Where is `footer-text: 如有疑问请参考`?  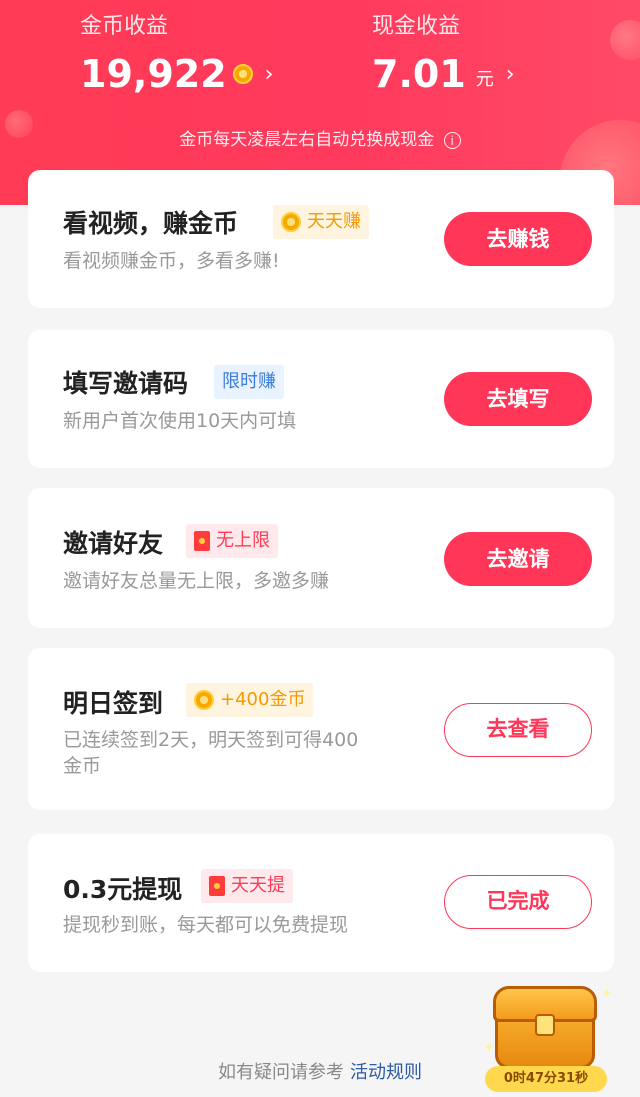 footer-text: 如有疑问请参考 is located at coordinates (281, 1072).